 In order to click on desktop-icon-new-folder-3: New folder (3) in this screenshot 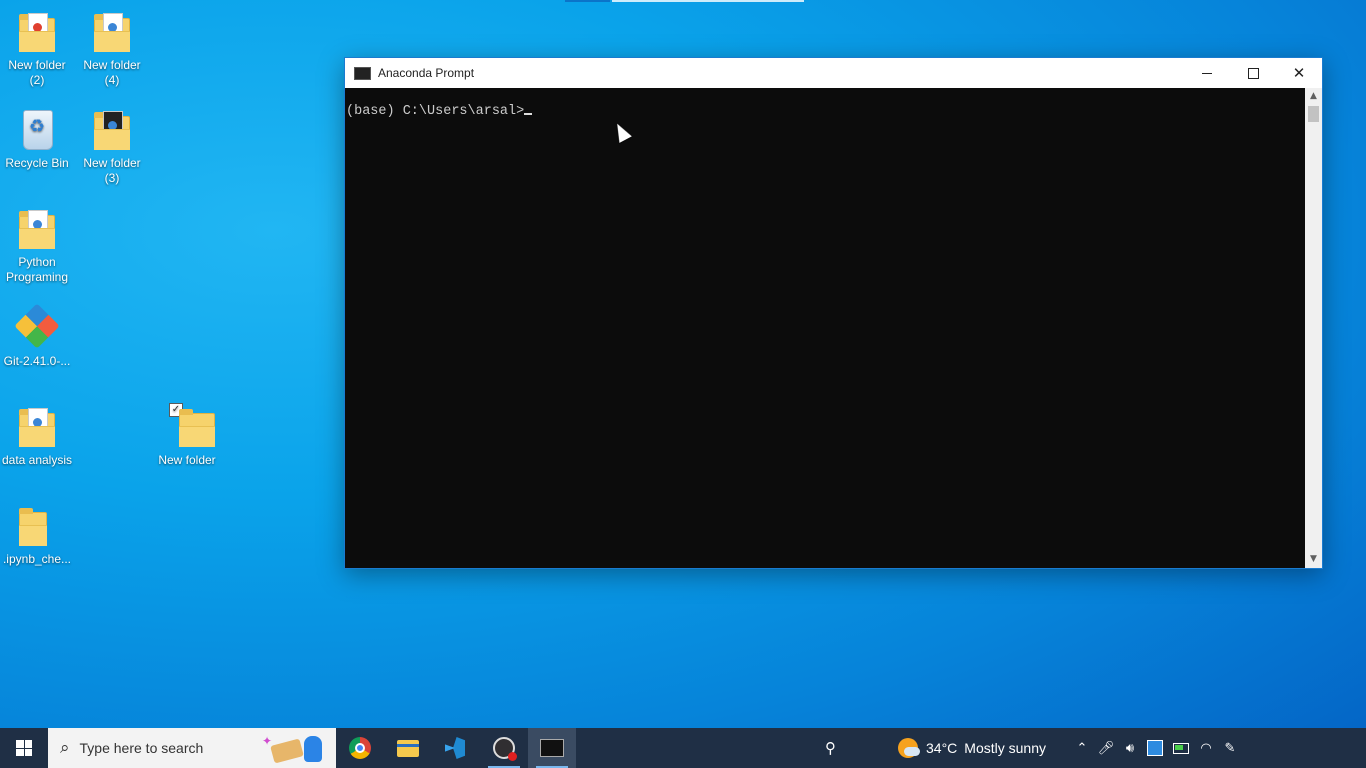, I will do `click(112, 147)`.